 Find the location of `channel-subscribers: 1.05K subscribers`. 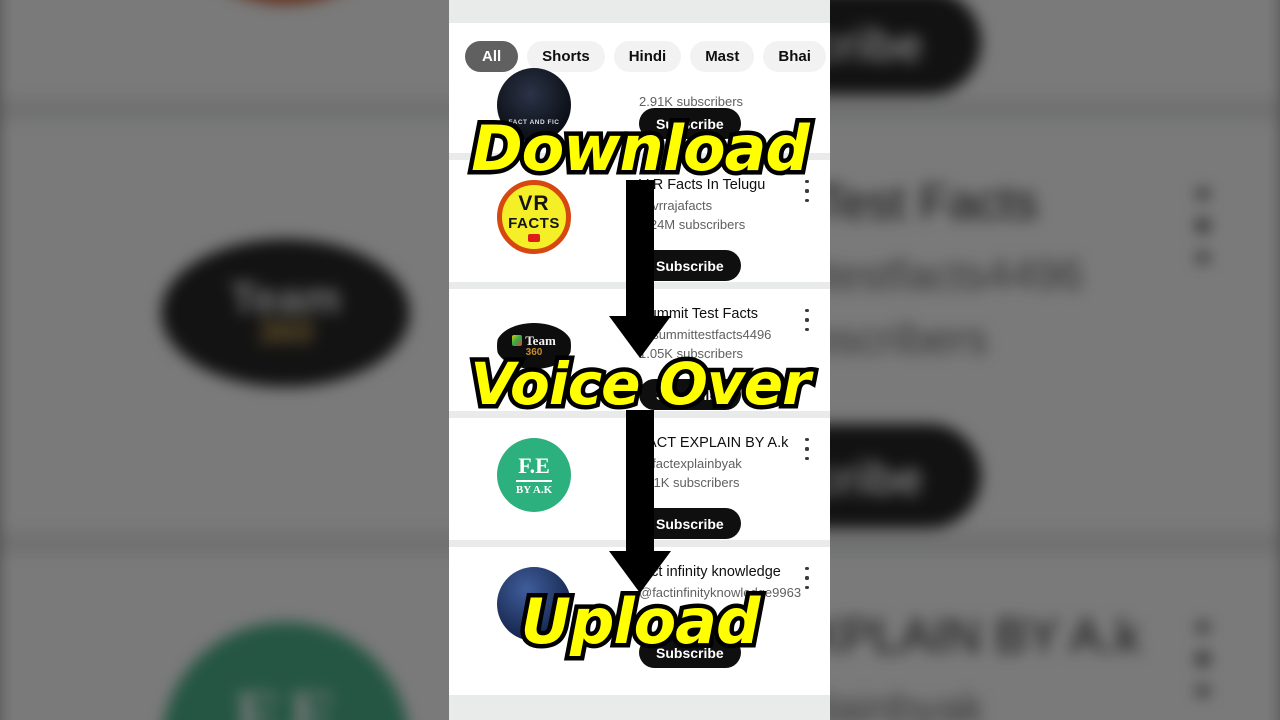

channel-subscribers: 1.05K subscribers is located at coordinates (691, 354).